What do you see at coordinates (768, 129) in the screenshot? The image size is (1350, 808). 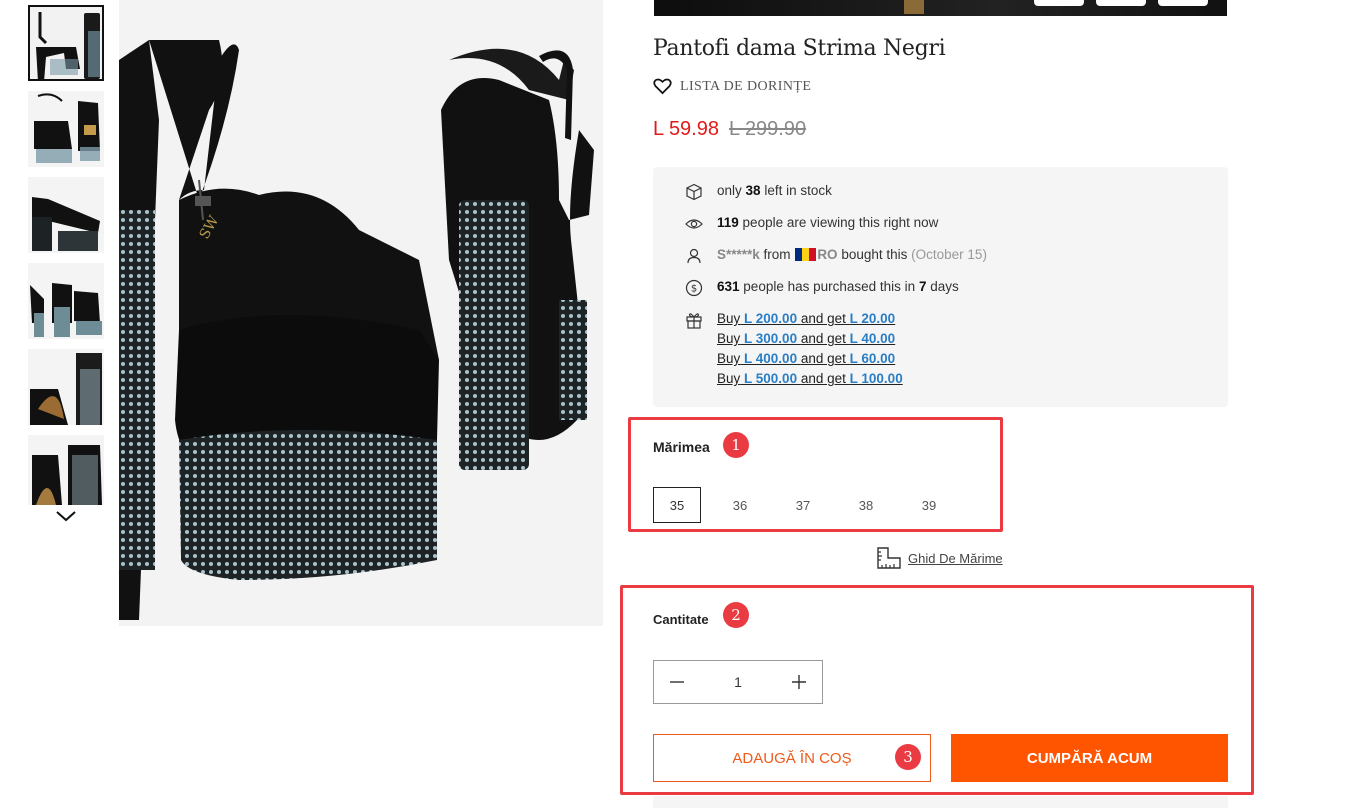 I see `price-original: L 299.90` at bounding box center [768, 129].